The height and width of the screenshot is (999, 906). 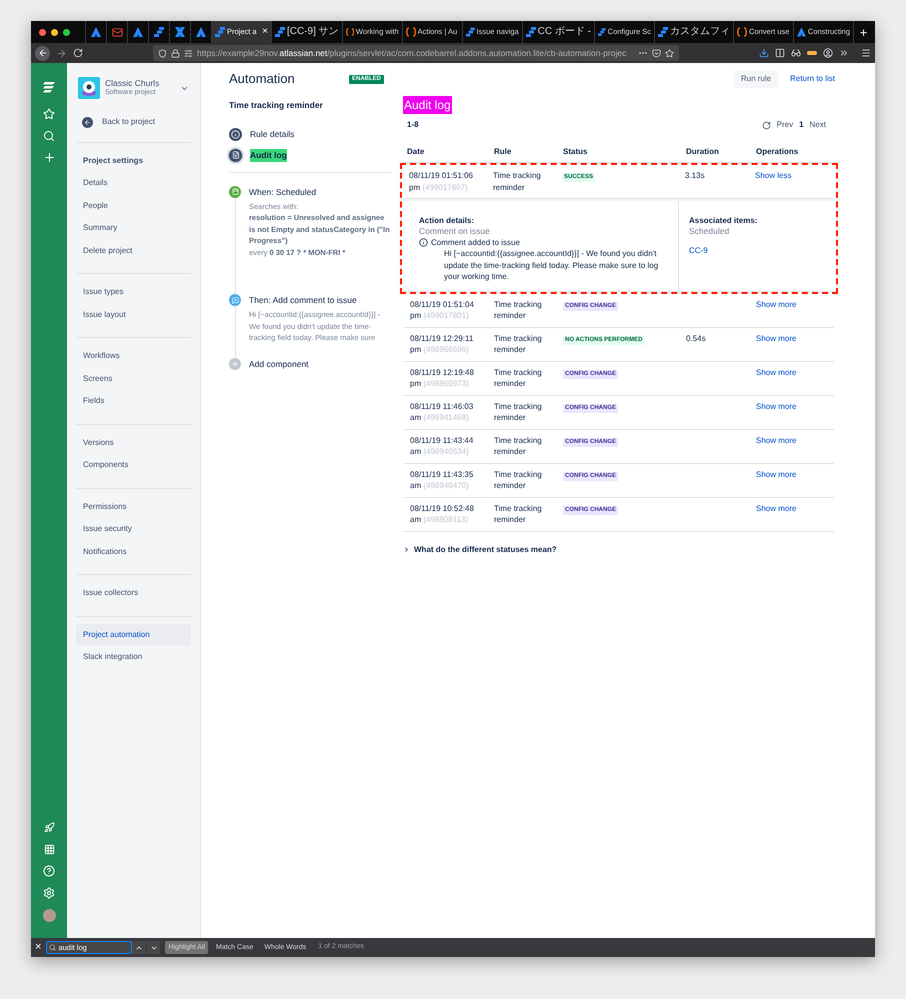 I want to click on sidebar-item: Issue types, so click(x=133, y=292).